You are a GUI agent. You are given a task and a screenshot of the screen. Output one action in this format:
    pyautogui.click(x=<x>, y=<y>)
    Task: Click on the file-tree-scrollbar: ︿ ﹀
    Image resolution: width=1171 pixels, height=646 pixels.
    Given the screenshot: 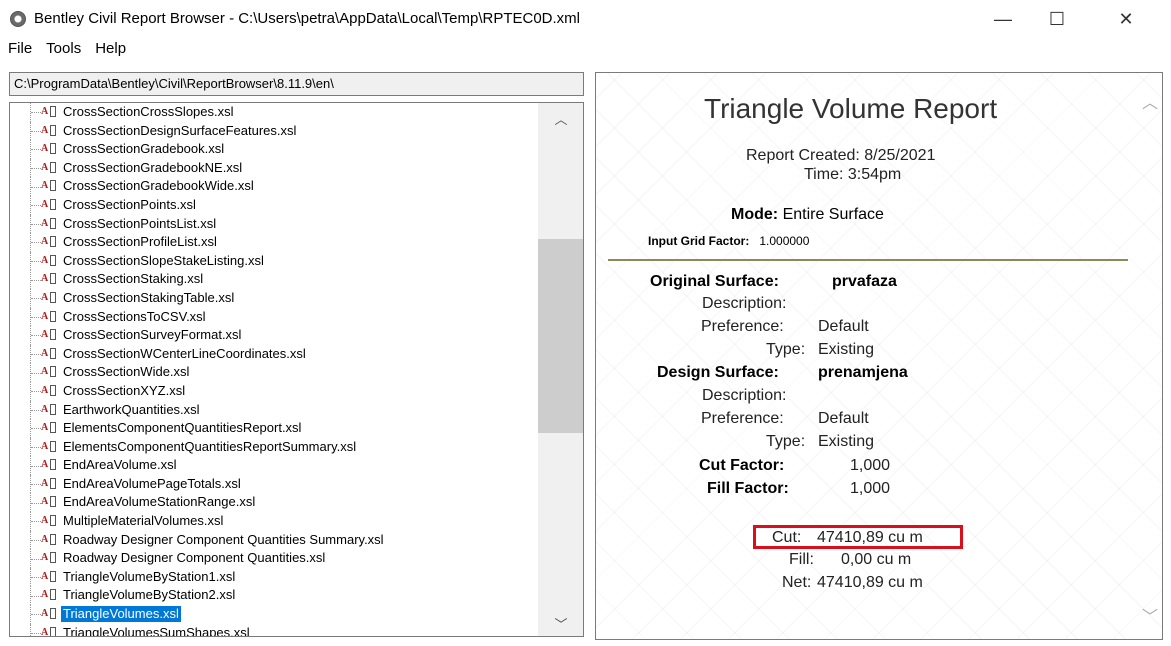 What is the action you would take?
    pyautogui.click(x=560, y=369)
    